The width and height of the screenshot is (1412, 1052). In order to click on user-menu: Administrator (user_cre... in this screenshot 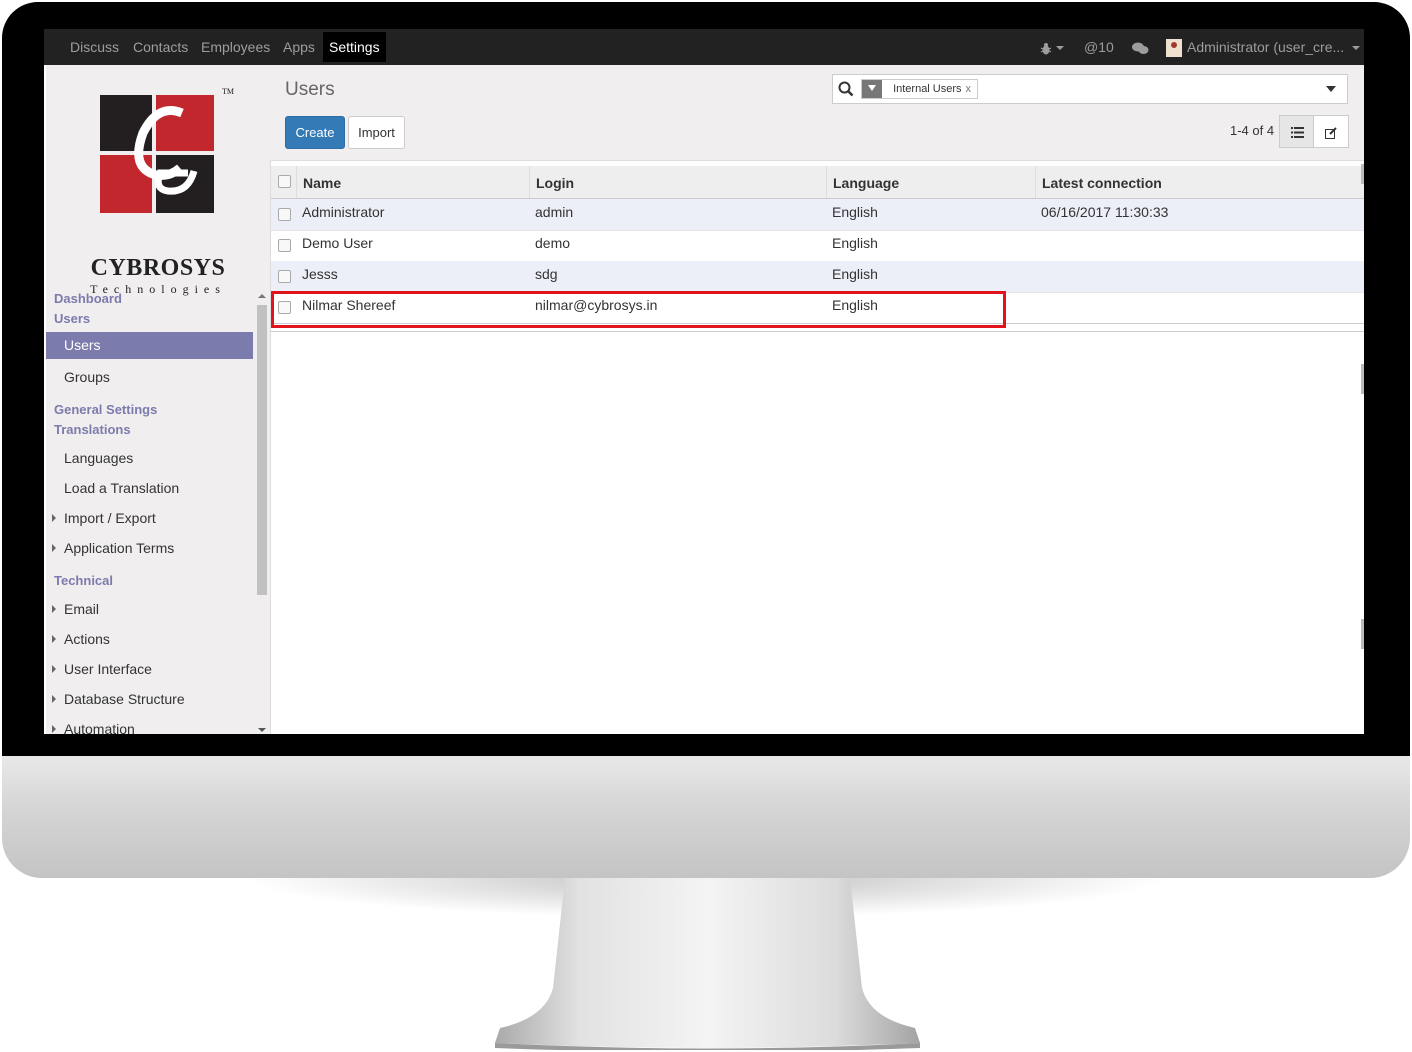, I will do `click(1263, 47)`.